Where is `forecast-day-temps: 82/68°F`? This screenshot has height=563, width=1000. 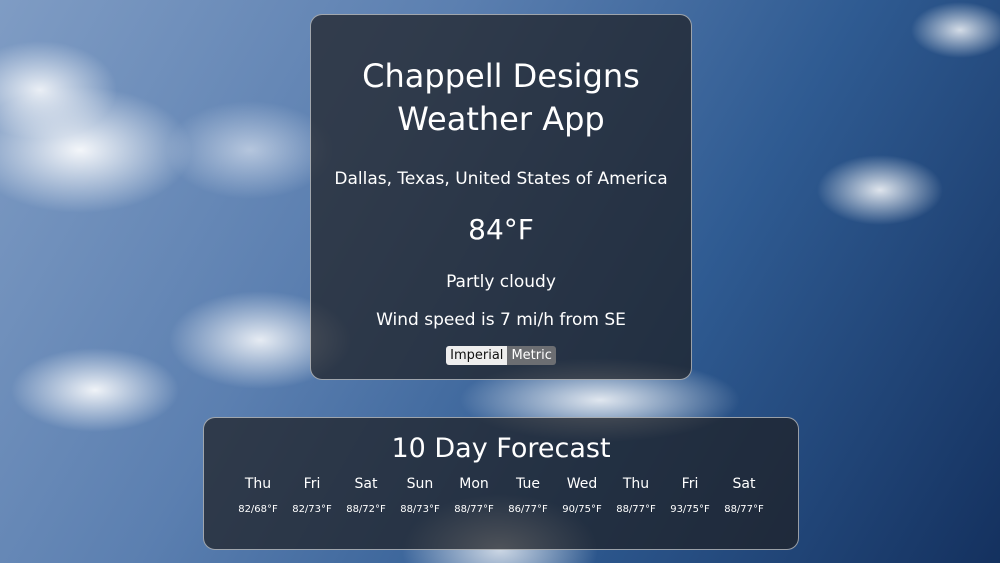
forecast-day-temps: 82/68°F is located at coordinates (258, 509).